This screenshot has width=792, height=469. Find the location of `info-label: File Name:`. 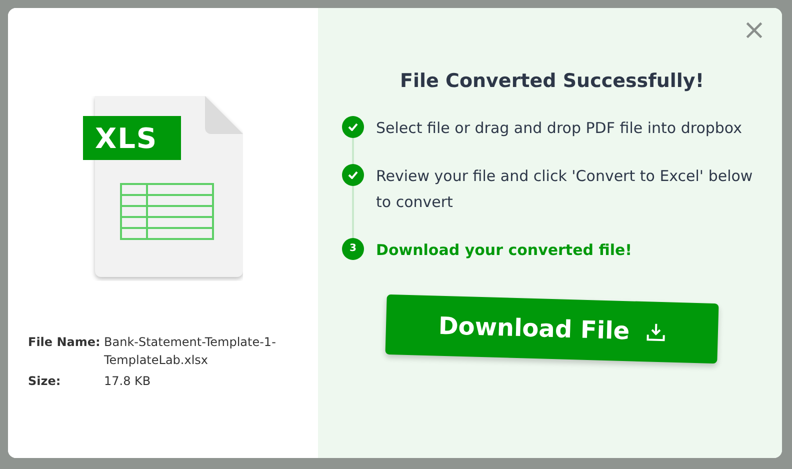

info-label: File Name: is located at coordinates (65, 342).